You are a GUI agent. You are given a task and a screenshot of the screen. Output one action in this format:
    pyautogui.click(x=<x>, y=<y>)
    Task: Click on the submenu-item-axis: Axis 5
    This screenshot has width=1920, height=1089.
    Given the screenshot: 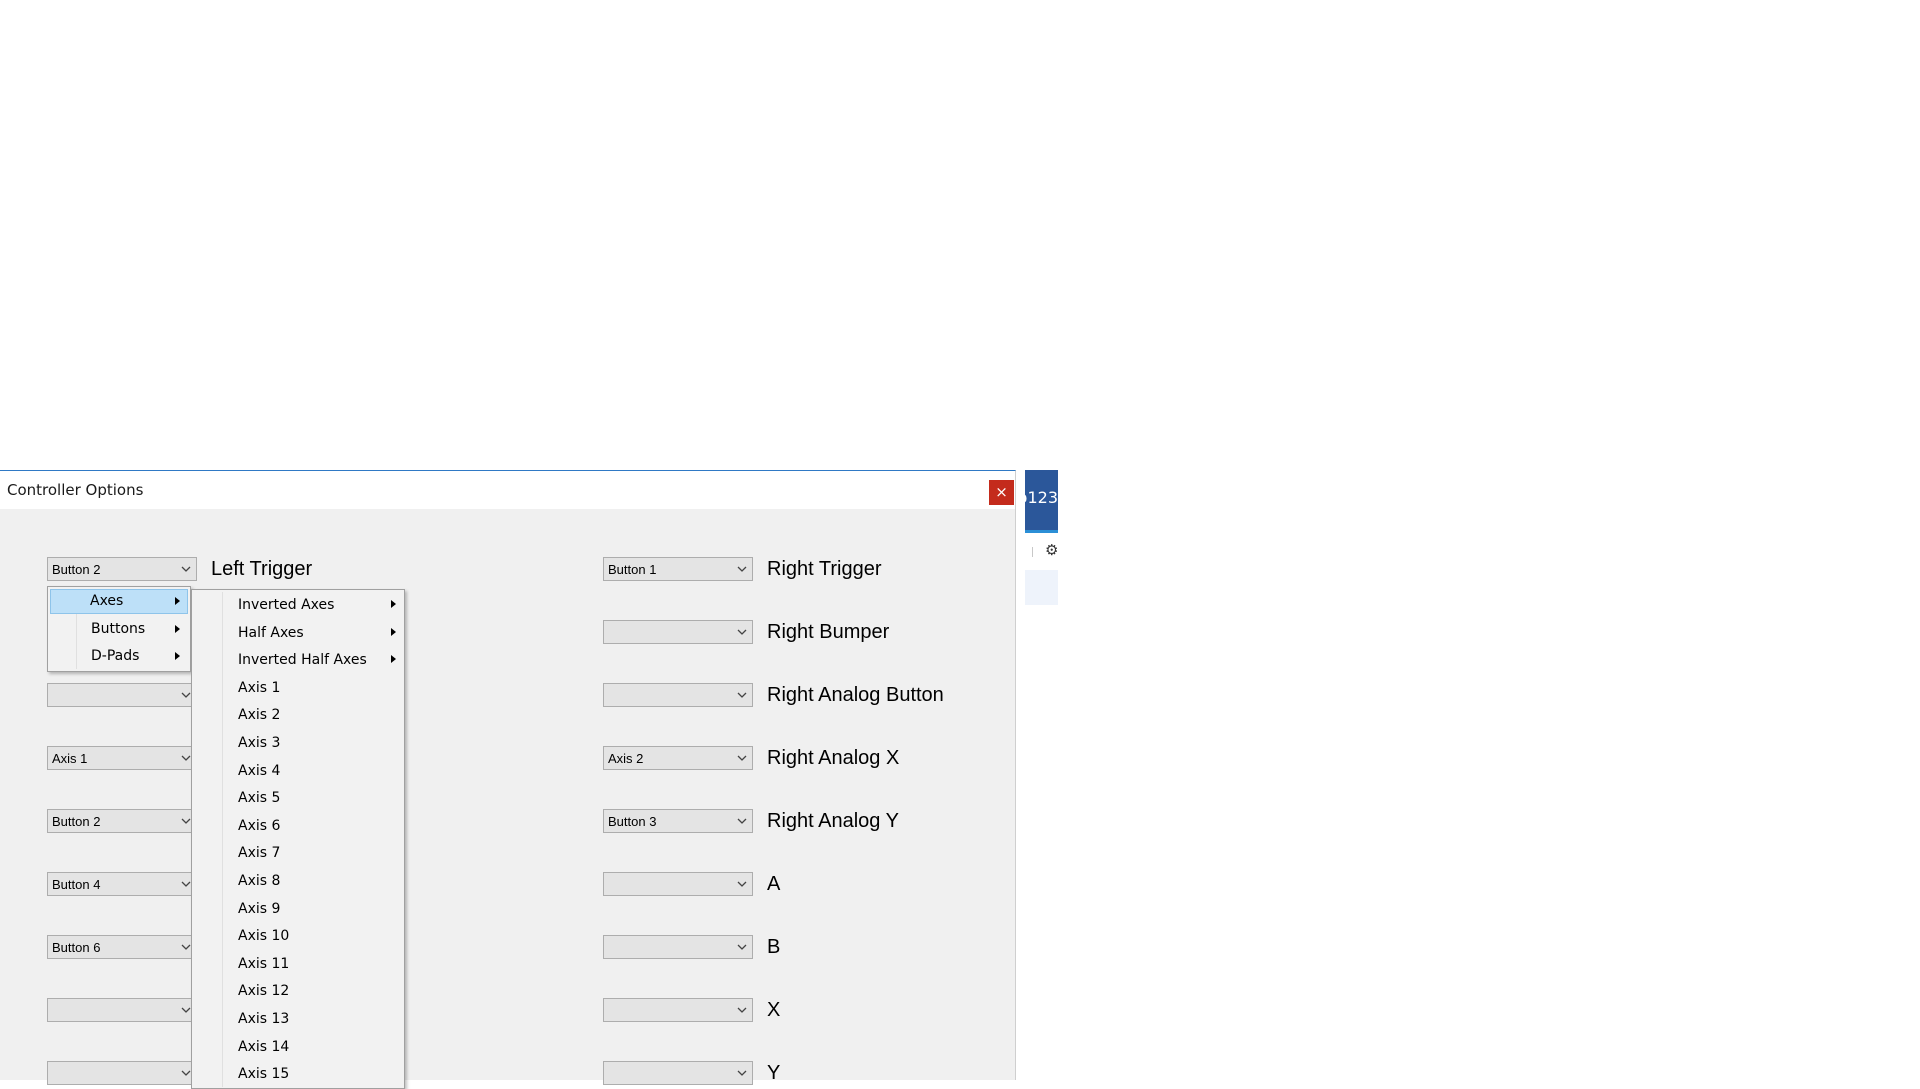 What is the action you would take?
    pyautogui.click(x=298, y=798)
    